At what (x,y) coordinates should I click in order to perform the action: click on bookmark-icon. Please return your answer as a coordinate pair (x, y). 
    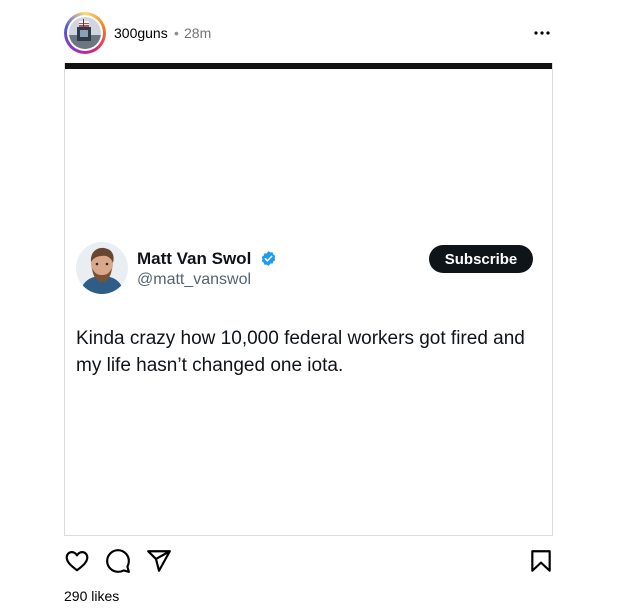
    Looking at the image, I should click on (541, 561).